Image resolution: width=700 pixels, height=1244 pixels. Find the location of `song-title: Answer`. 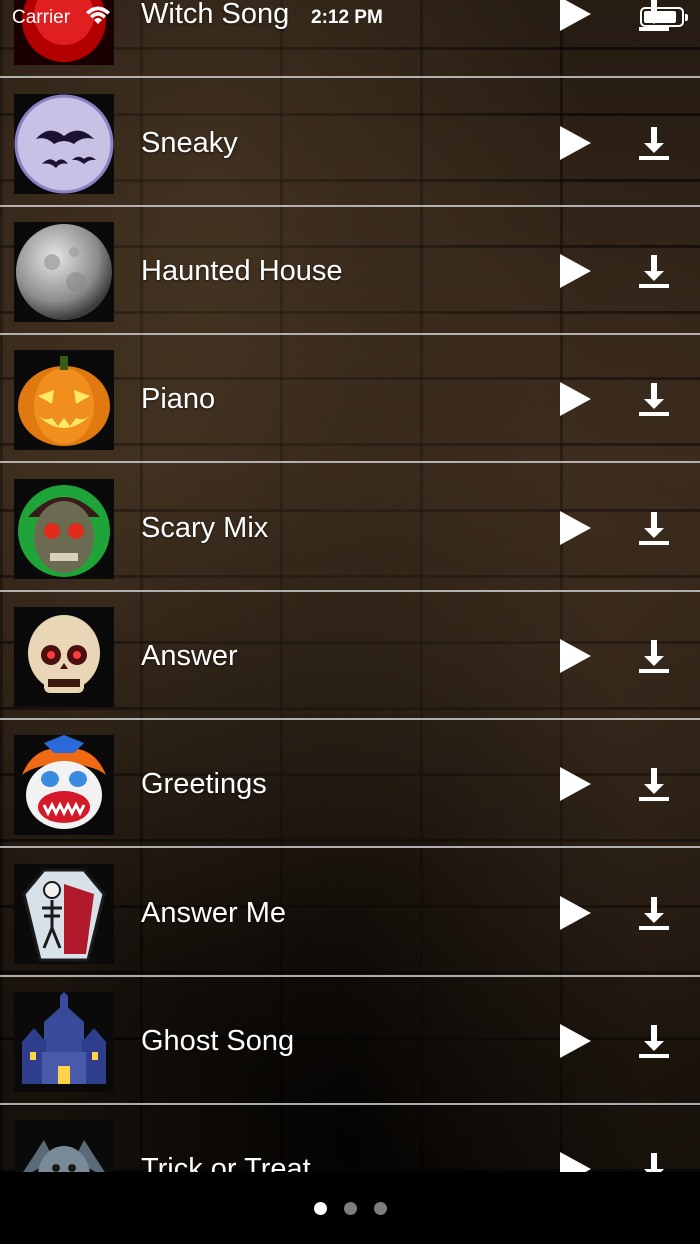

song-title: Answer is located at coordinates (189, 656).